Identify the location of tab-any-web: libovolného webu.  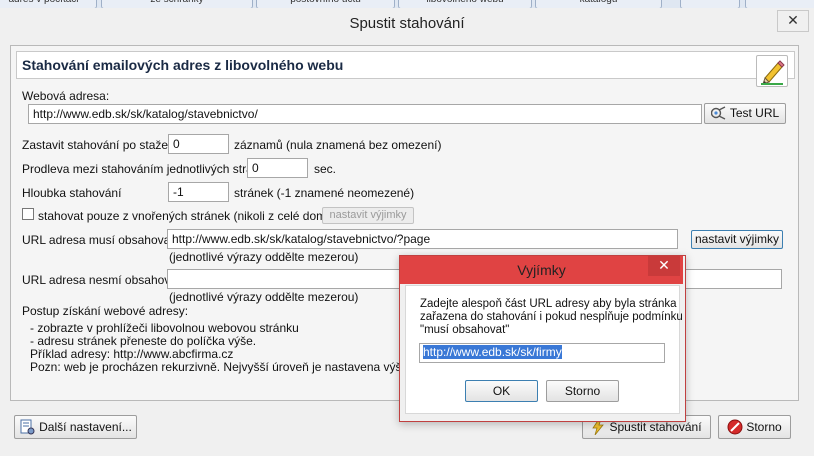
(465, 4).